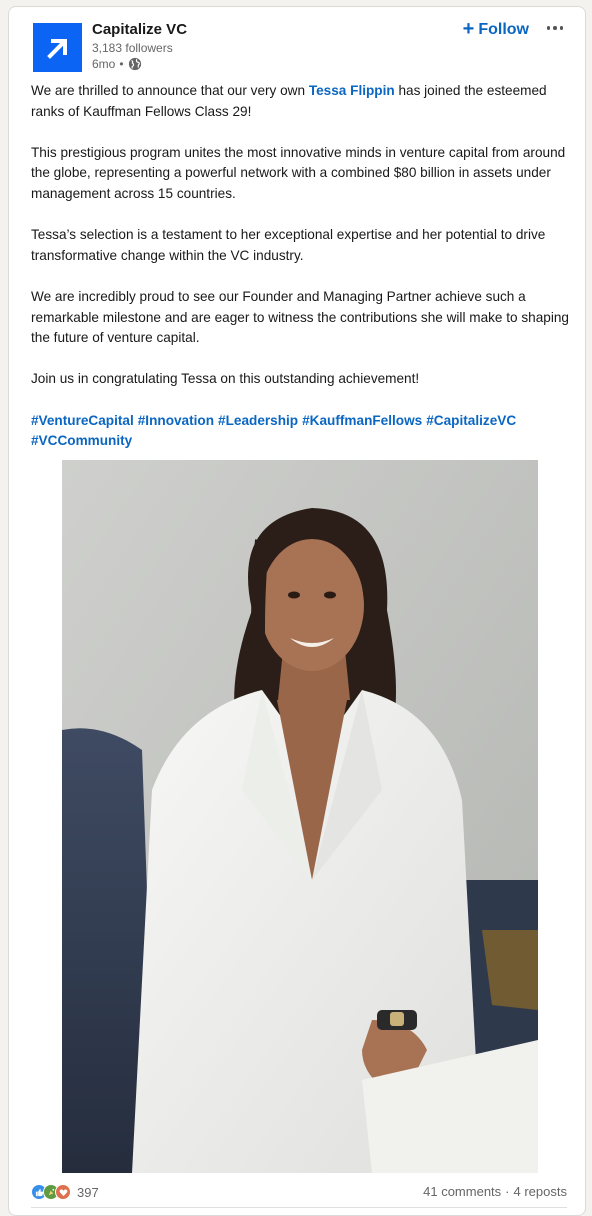 The image size is (592, 1216). I want to click on engagement-stats: 41 comments · 4 reposts, so click(495, 1191).